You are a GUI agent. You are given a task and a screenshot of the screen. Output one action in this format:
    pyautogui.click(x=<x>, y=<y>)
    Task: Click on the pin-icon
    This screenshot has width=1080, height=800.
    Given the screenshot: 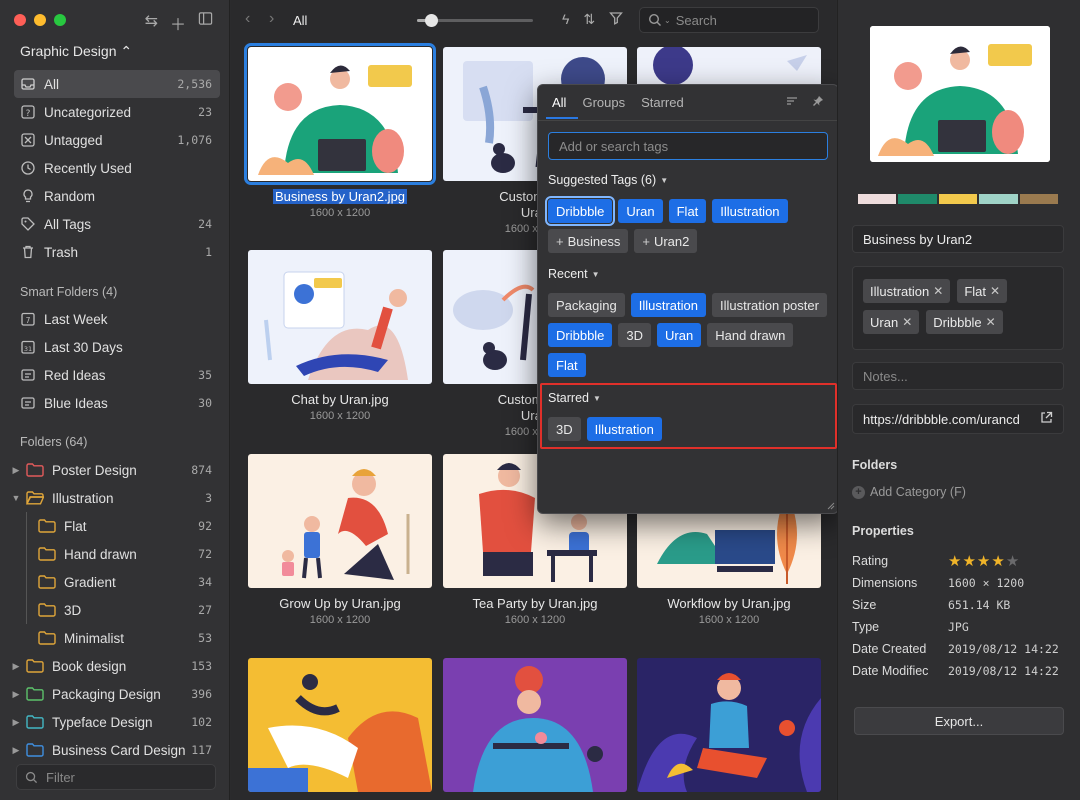 What is the action you would take?
    pyautogui.click(x=818, y=102)
    